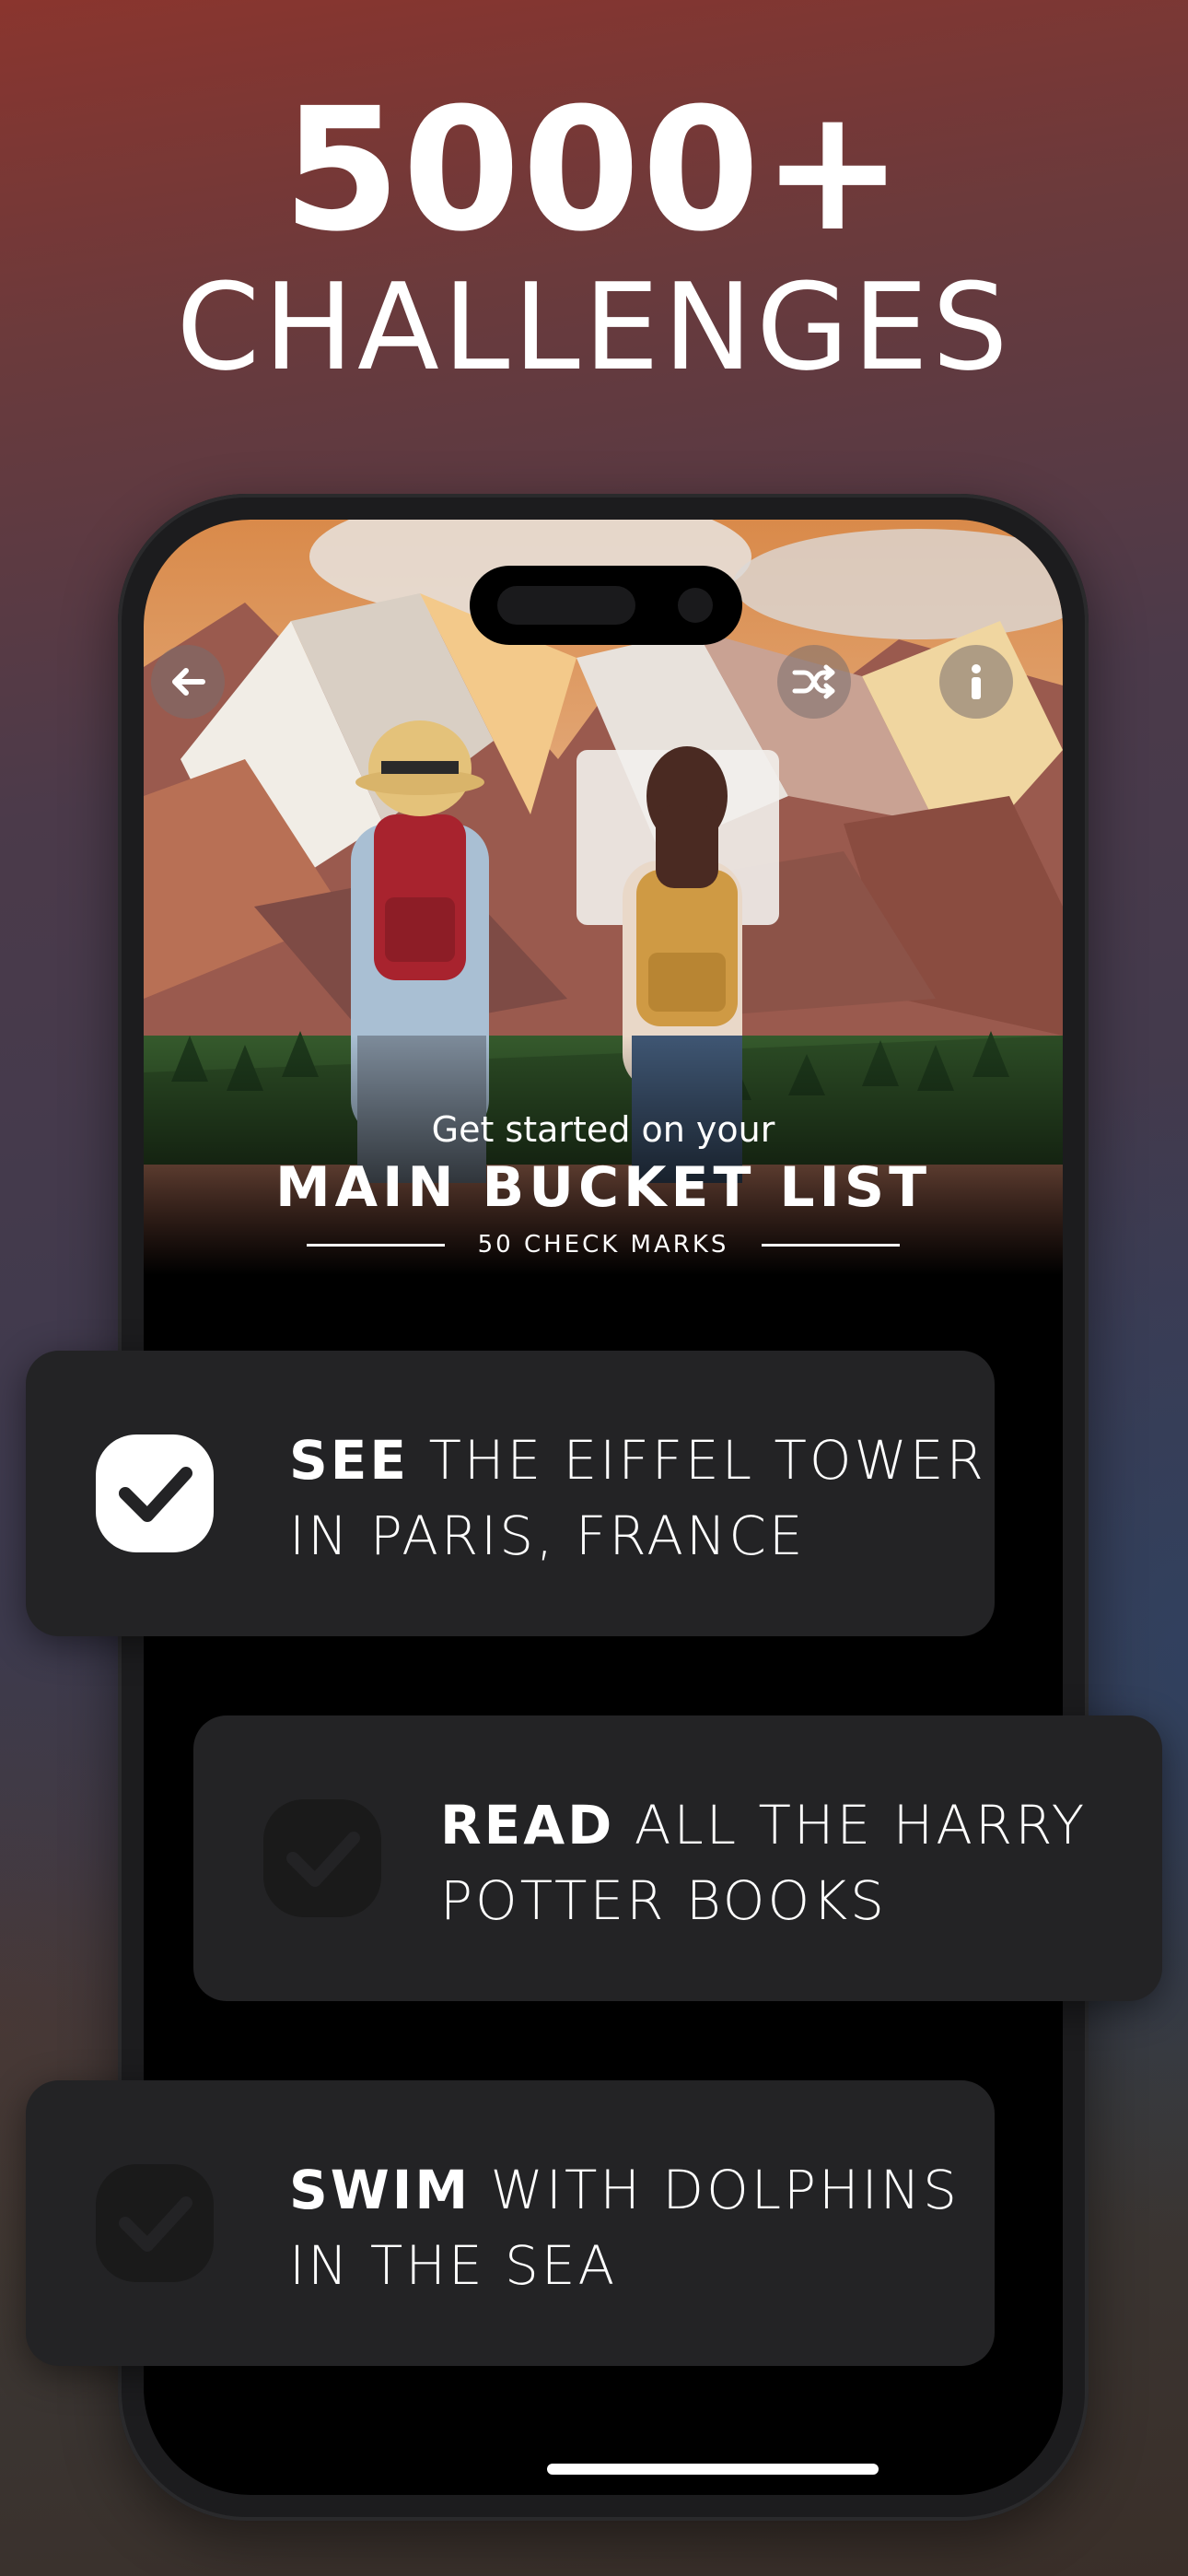  I want to click on challenge-text: SEE THE EIFFEL TOWER IN PARIS, FRANCE, so click(637, 1498).